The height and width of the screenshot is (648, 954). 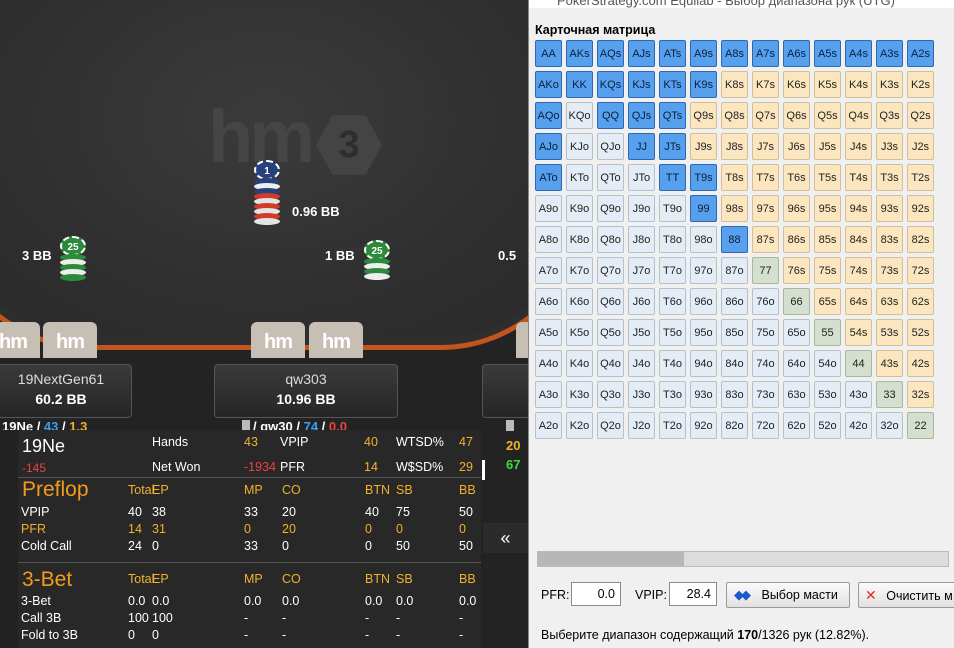 What do you see at coordinates (610, 208) in the screenshot?
I see `hand-cell-q9o: Q9o` at bounding box center [610, 208].